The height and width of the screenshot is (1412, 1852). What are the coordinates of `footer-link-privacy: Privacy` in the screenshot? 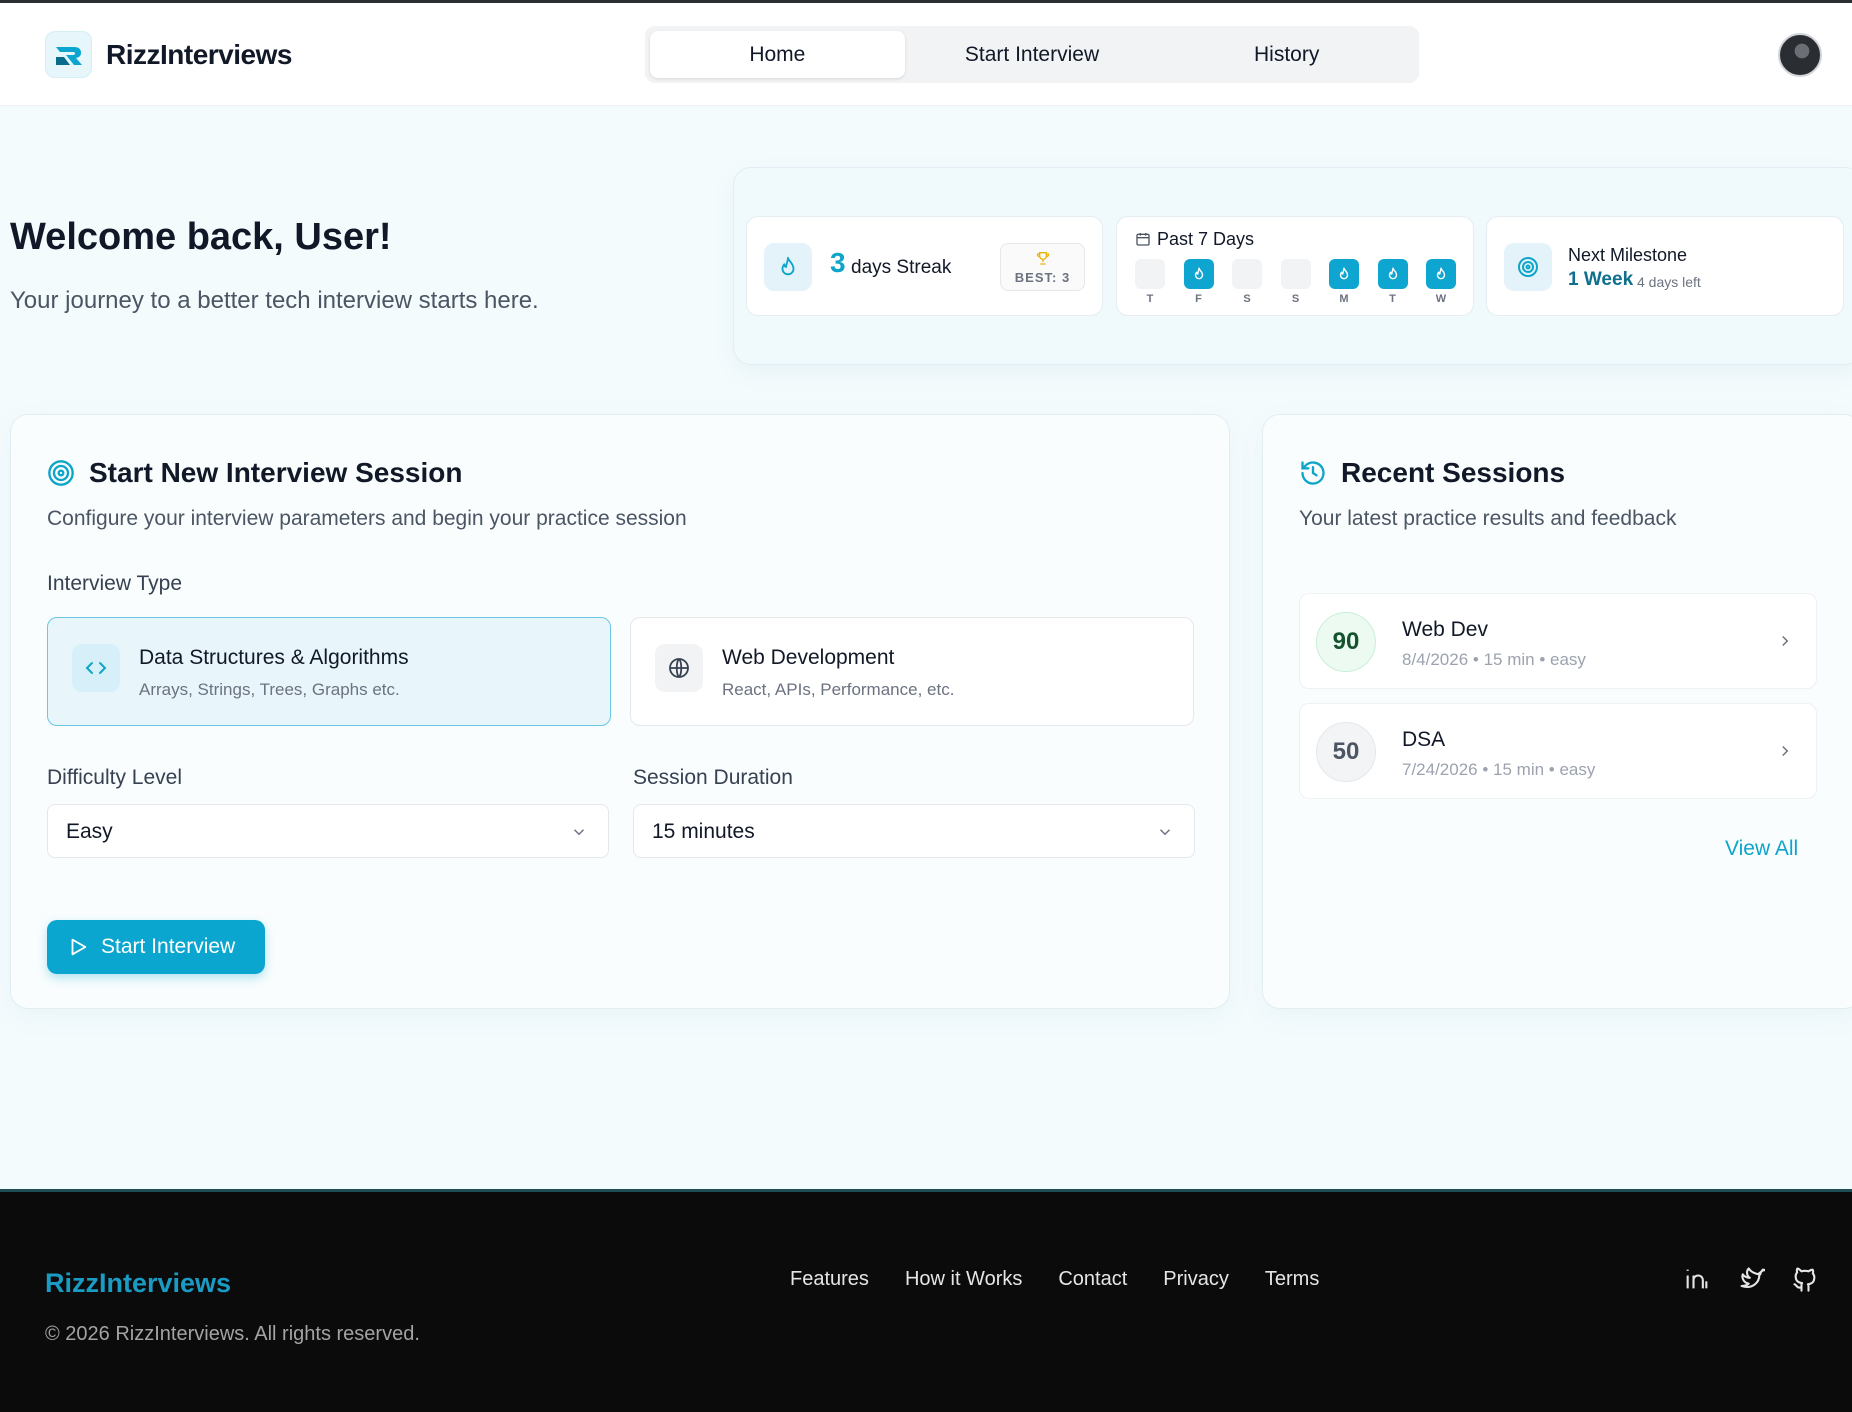 It's located at (1196, 1279).